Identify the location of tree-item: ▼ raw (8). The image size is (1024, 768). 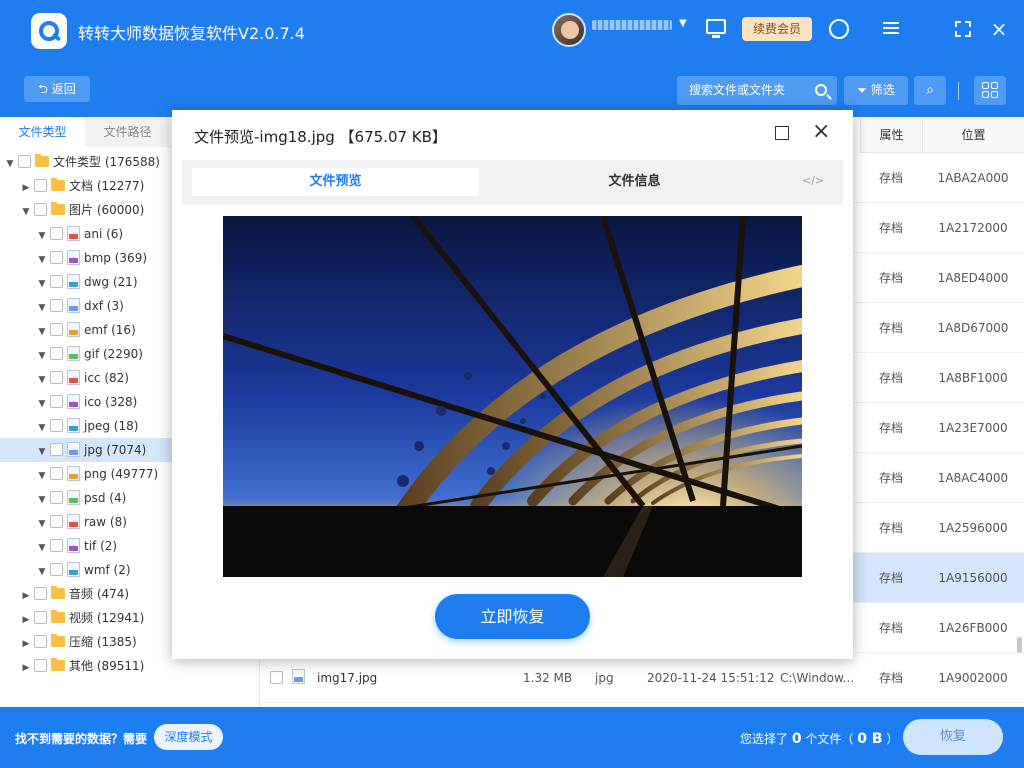
(81, 522).